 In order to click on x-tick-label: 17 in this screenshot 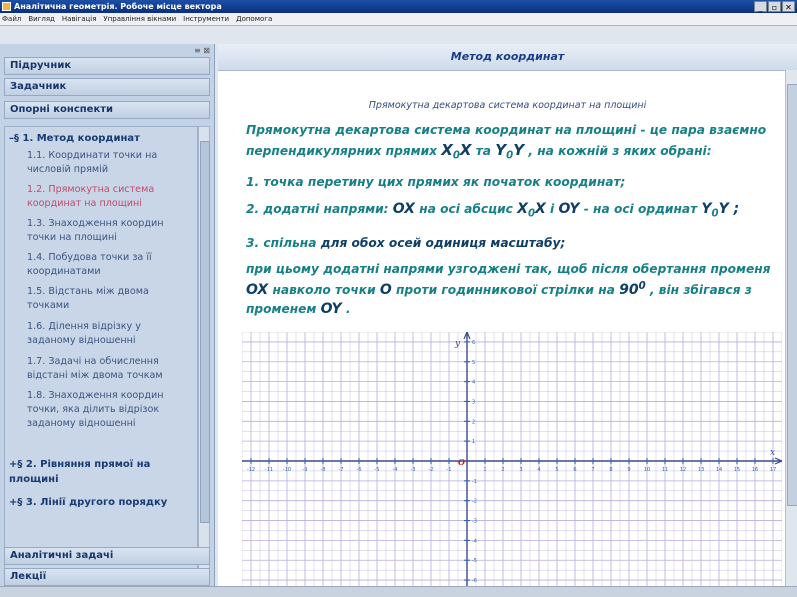, I will do `click(773, 470)`.